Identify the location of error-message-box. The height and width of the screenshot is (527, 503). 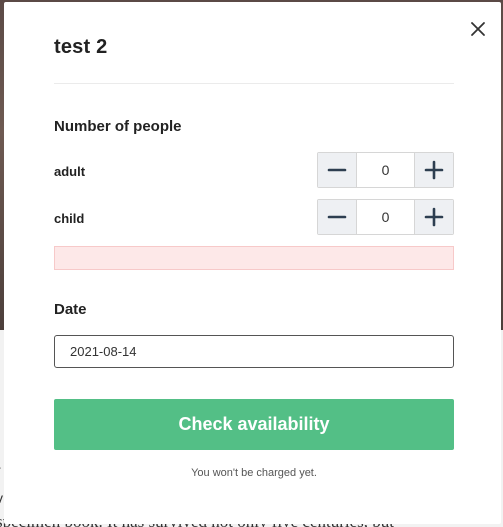
(254, 258).